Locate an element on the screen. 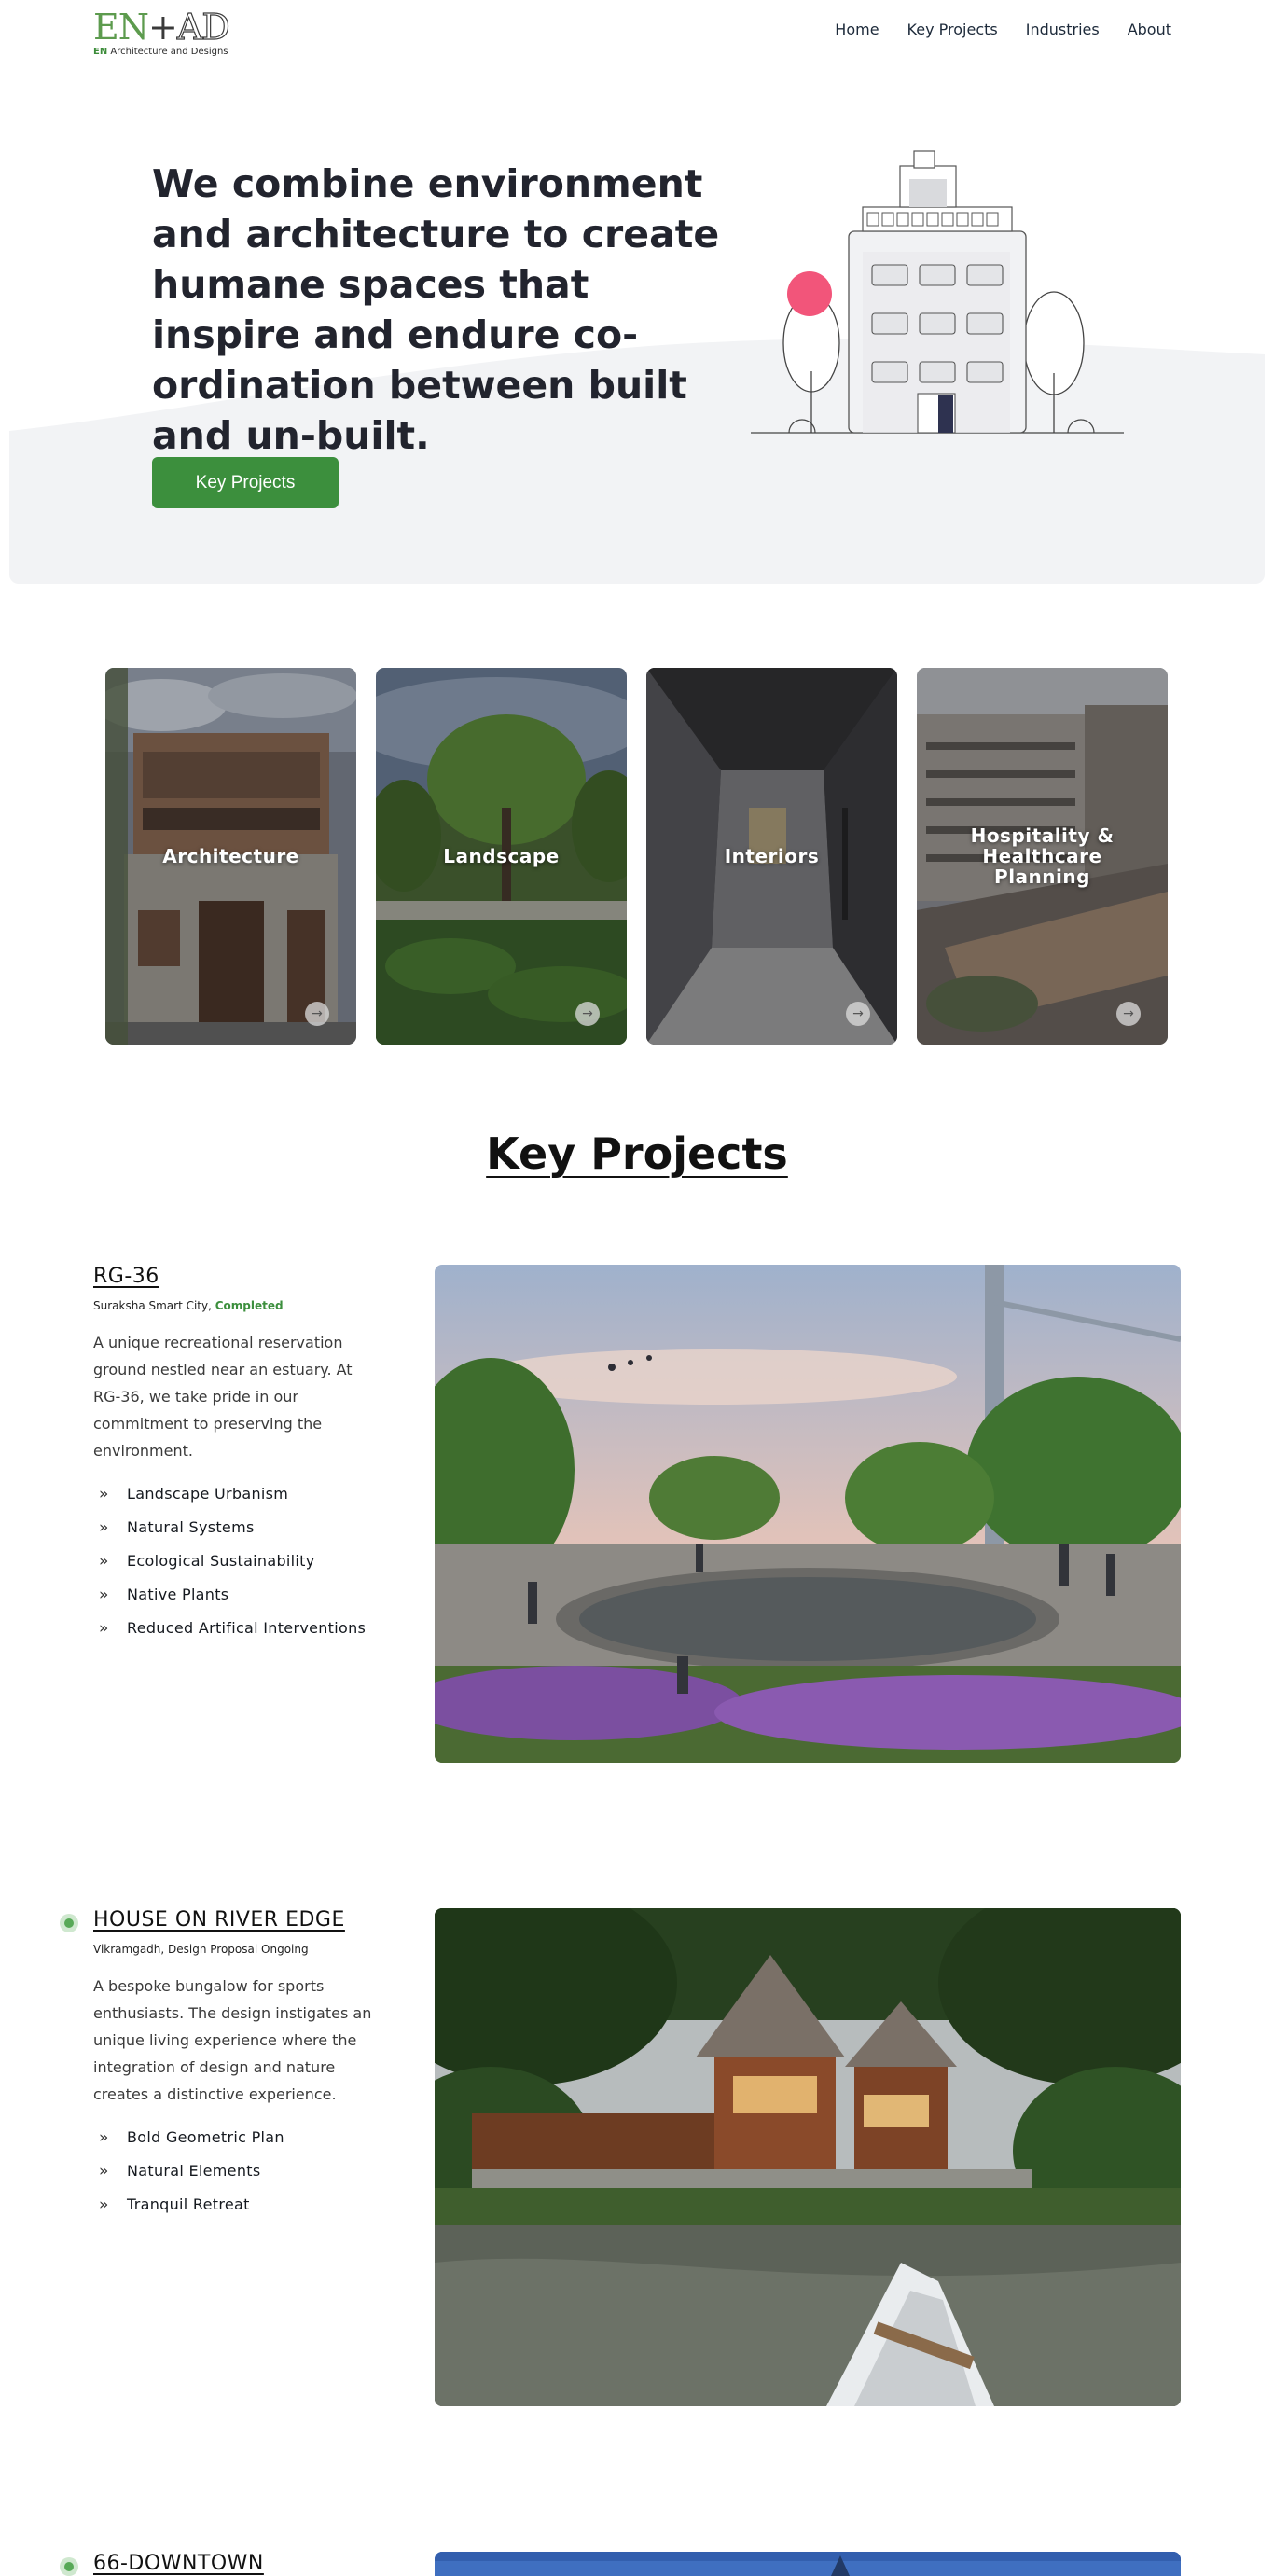  nav-link-home: Home is located at coordinates (857, 29).